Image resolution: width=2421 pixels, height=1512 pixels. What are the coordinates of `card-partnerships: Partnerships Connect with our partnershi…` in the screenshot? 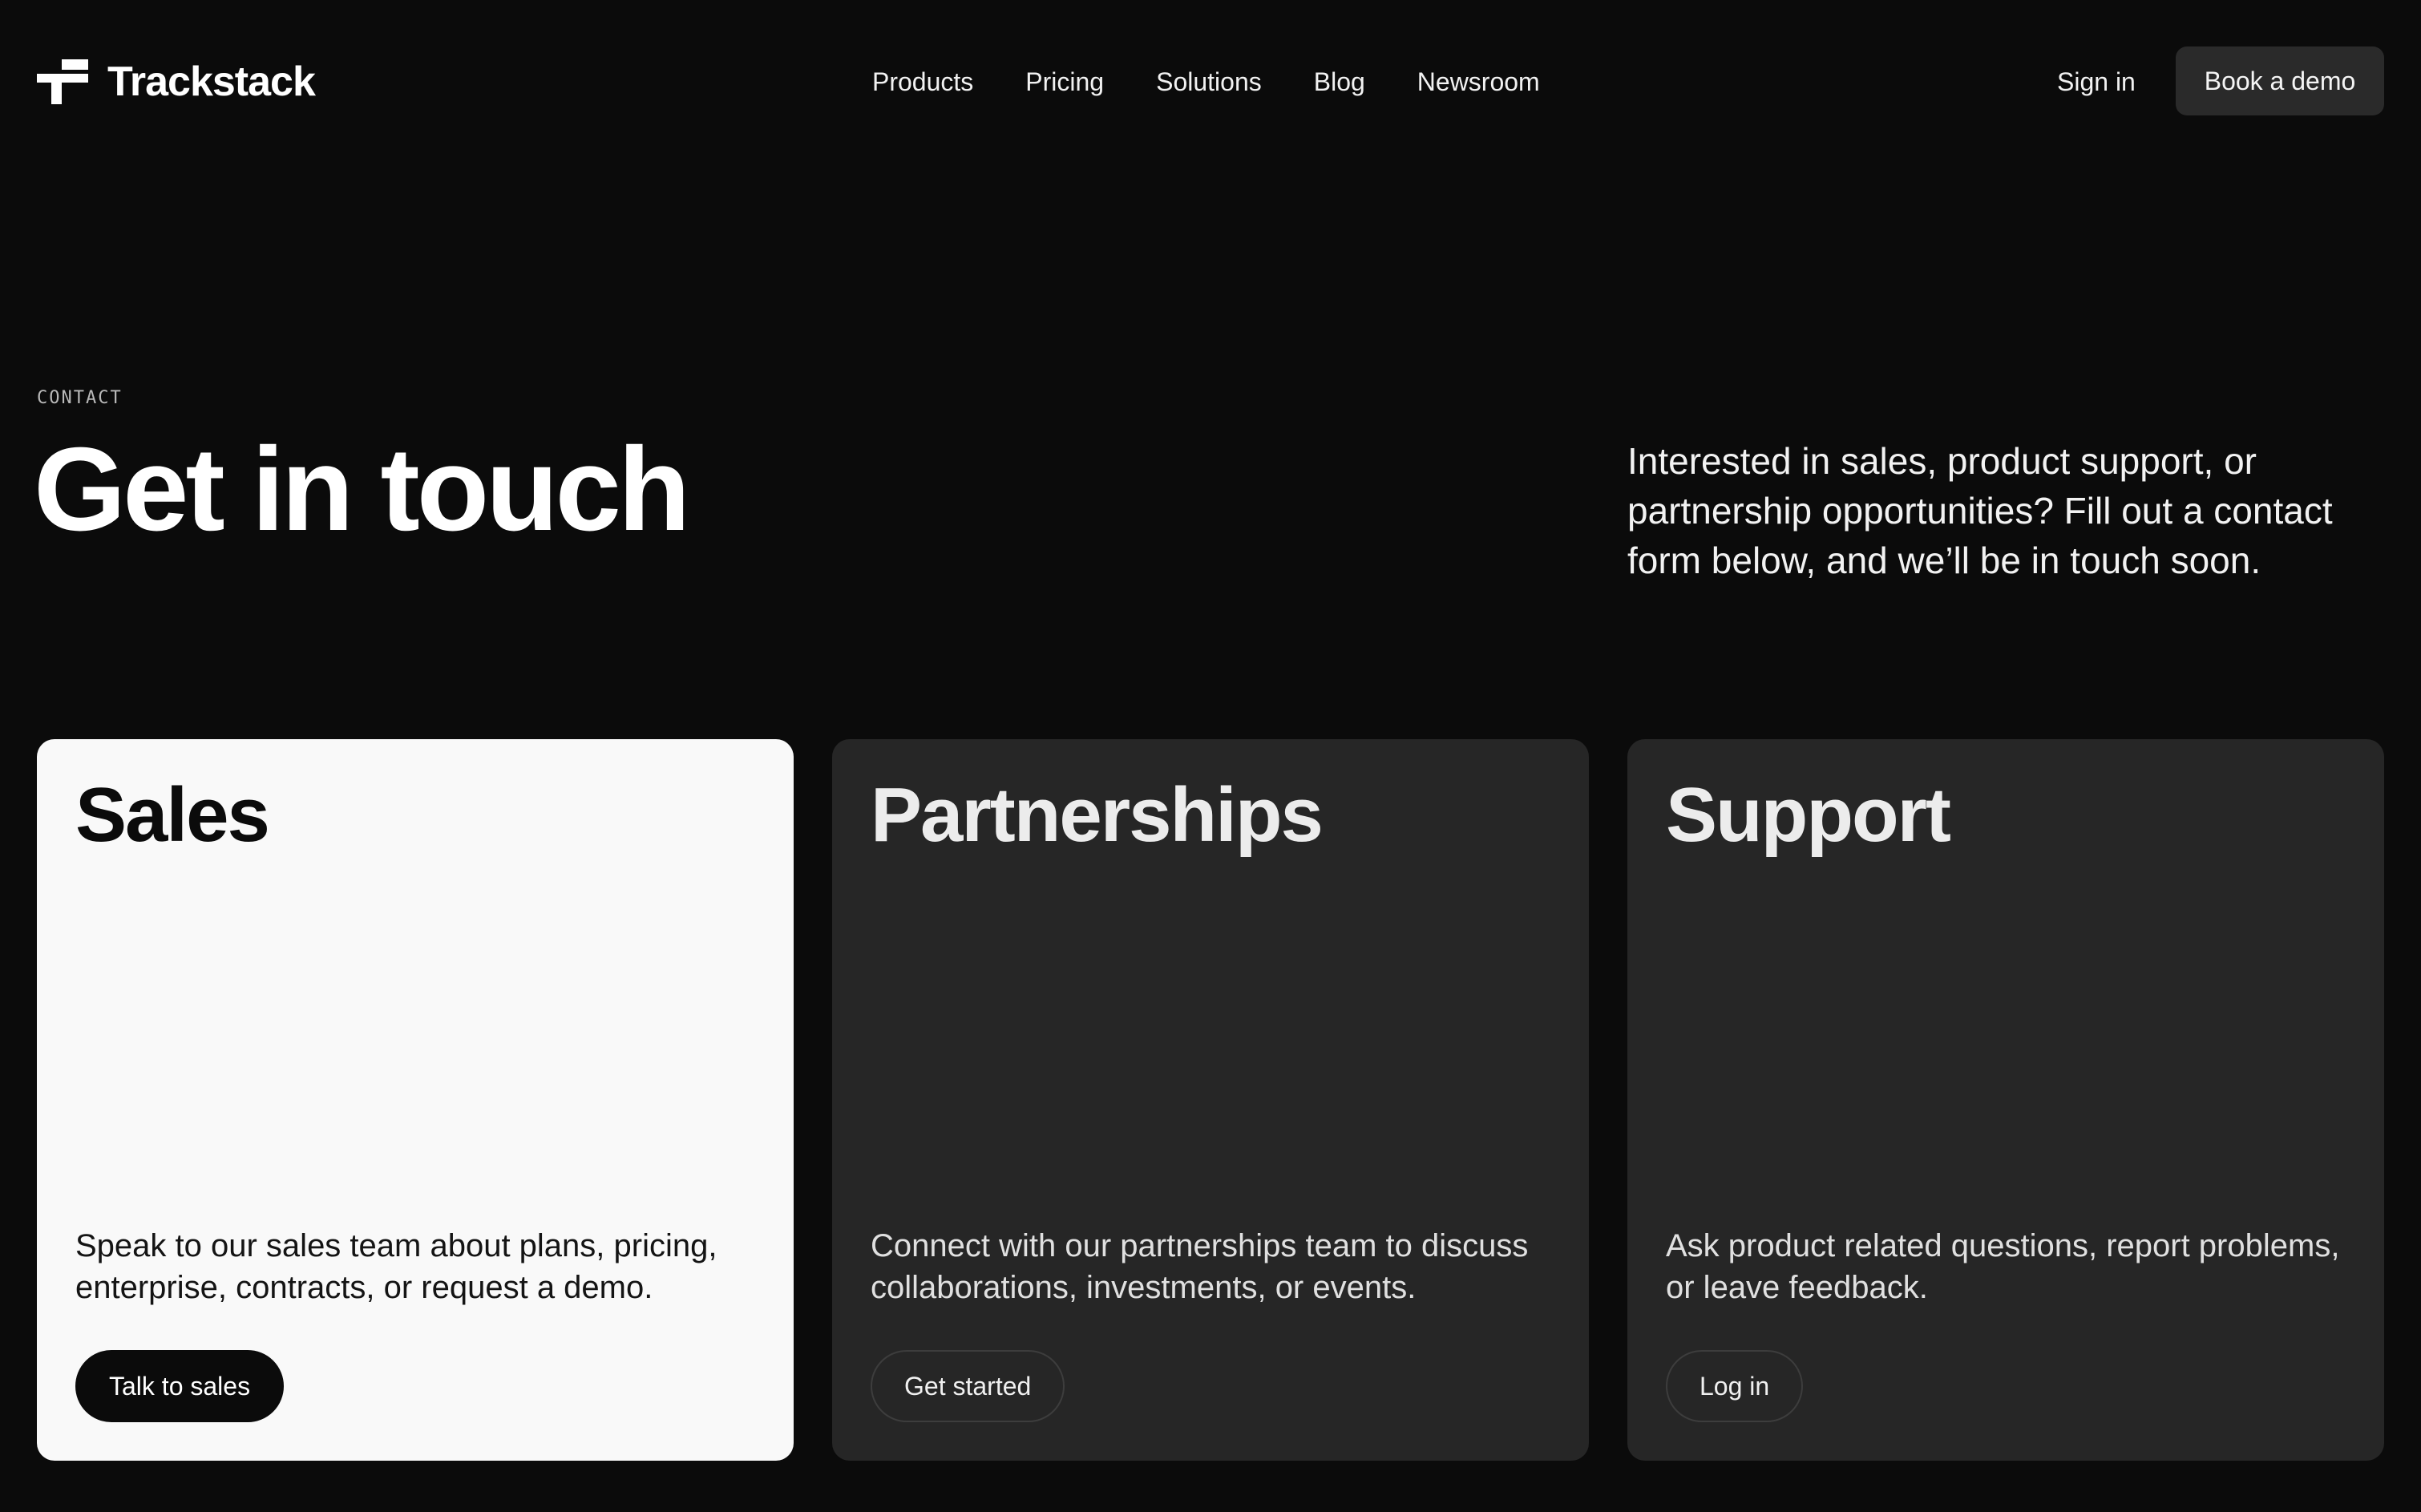 It's located at (1210, 1100).